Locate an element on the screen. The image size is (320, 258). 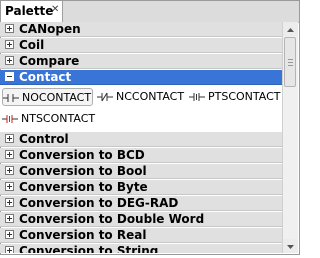
collapse-minus-icon is located at coordinates (9, 76).